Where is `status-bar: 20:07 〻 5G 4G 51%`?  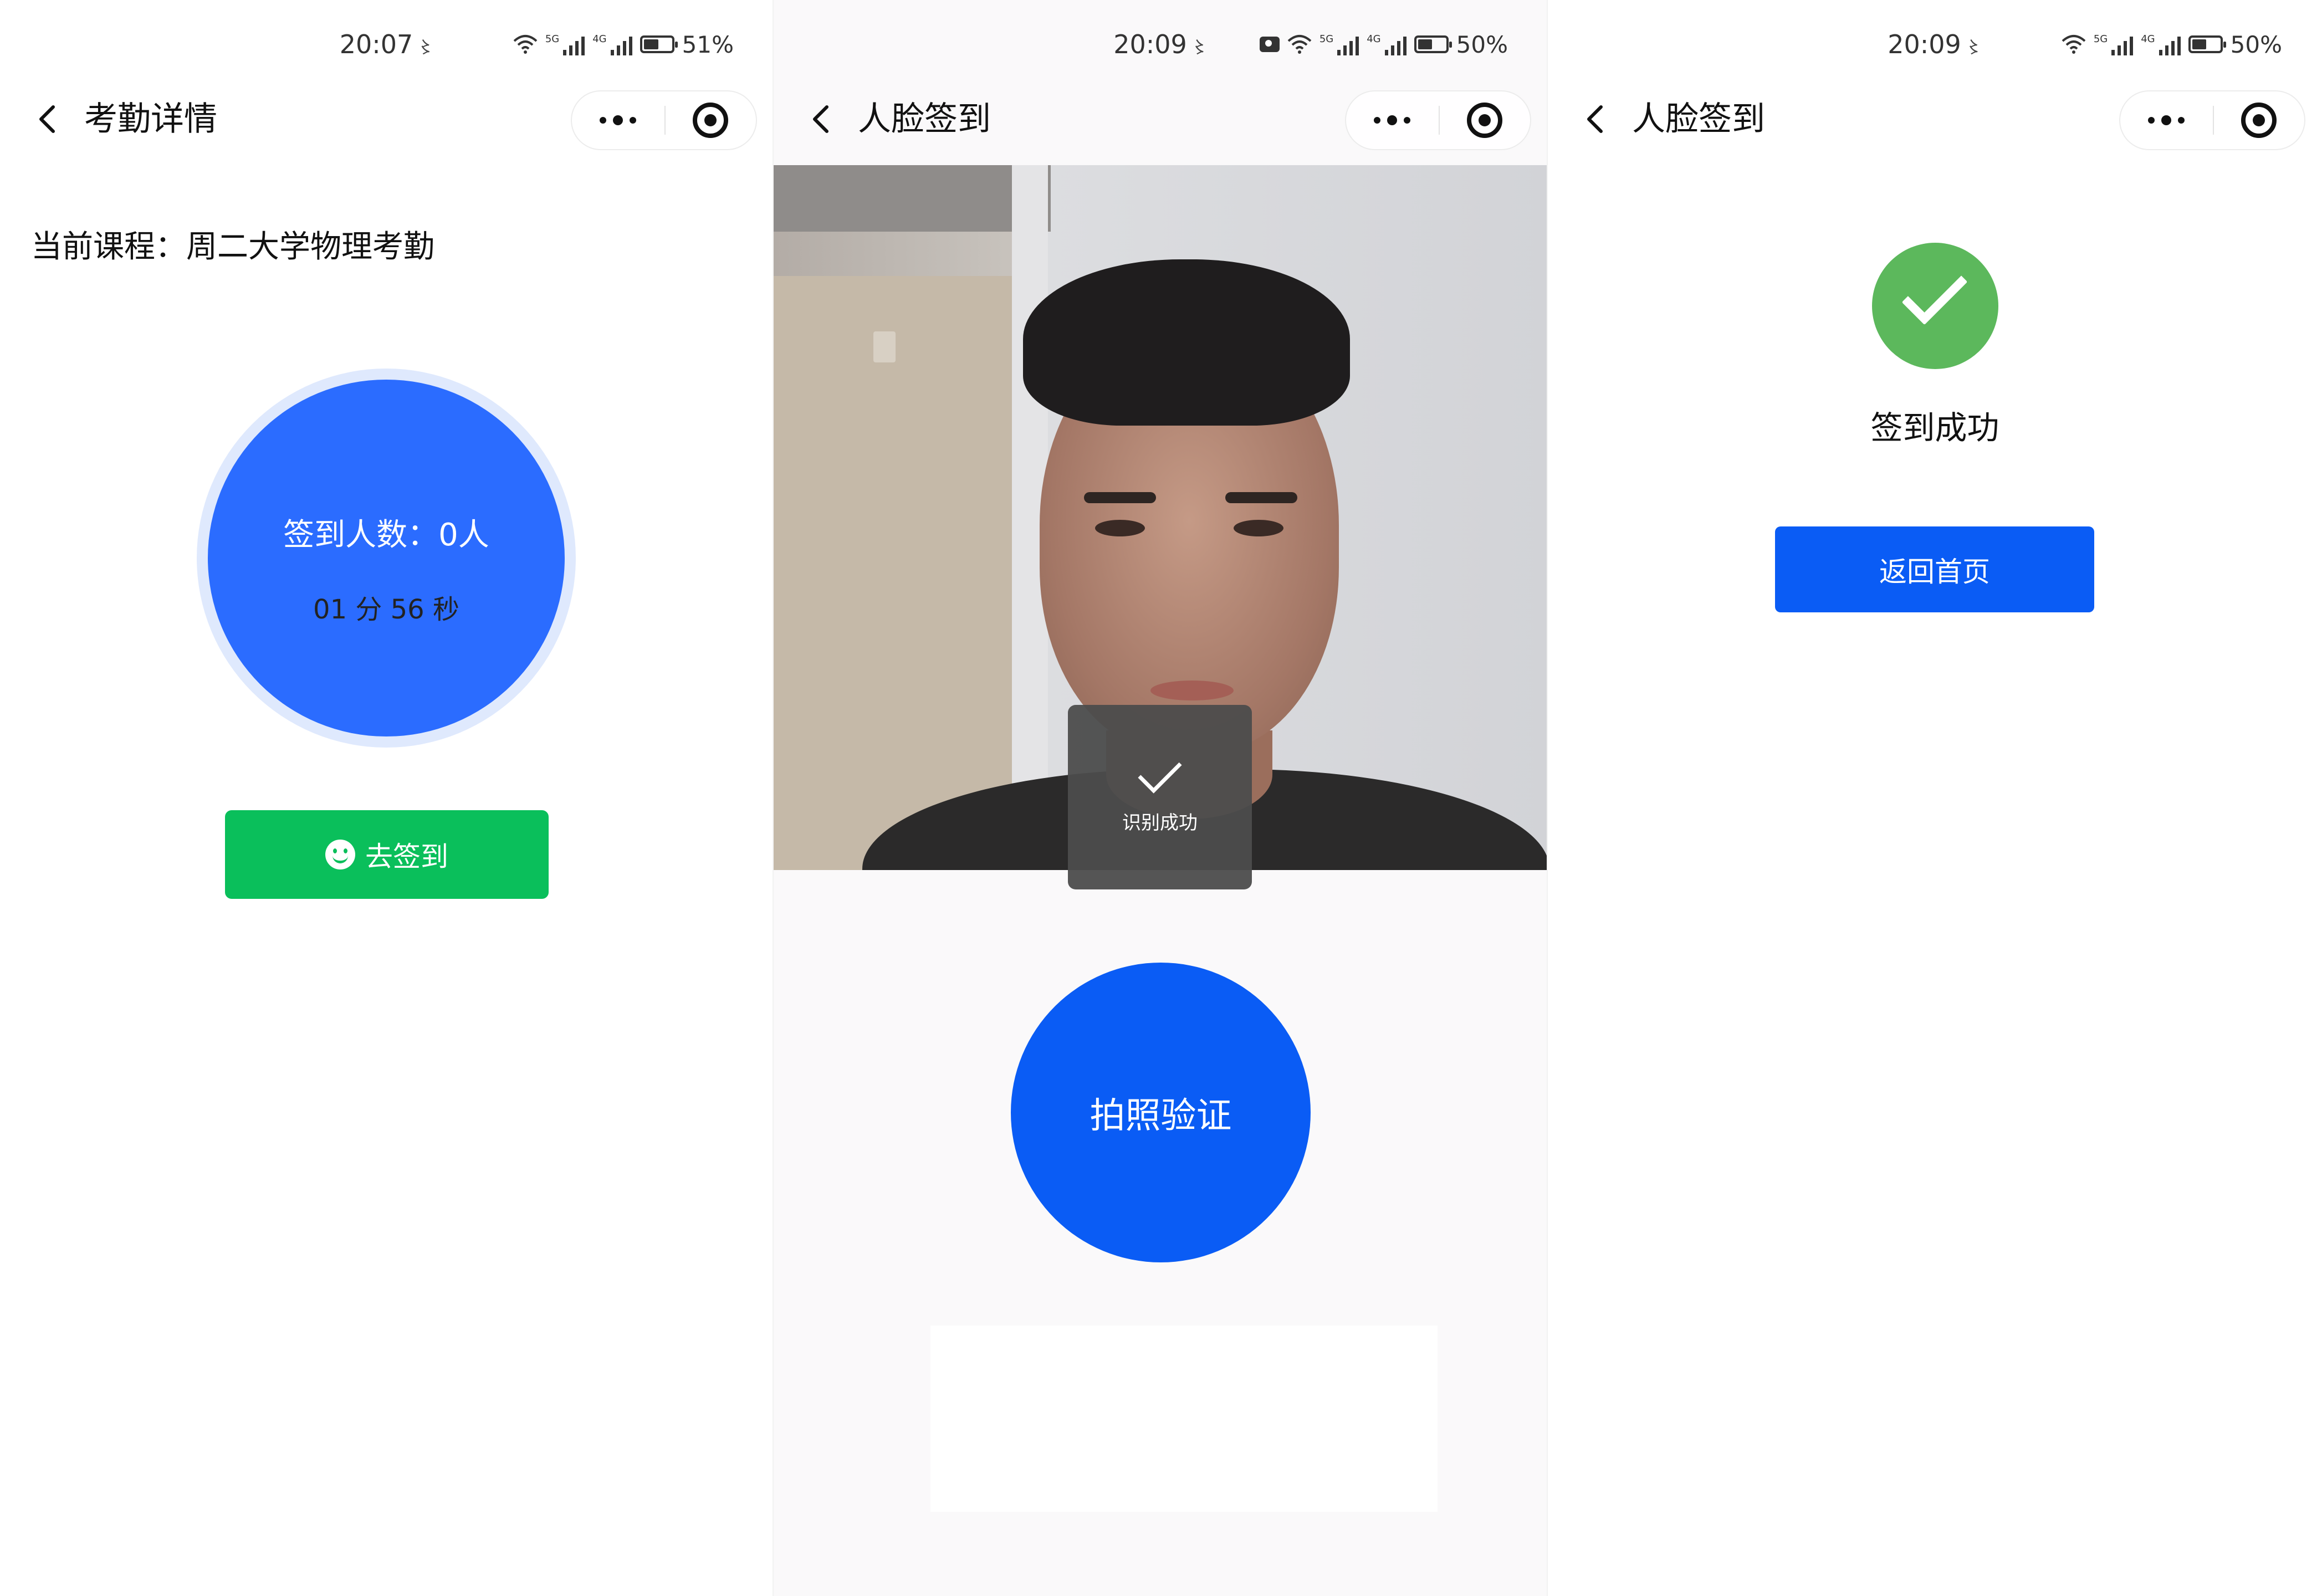 status-bar: 20:07 〻 5G 4G 51% is located at coordinates (387, 44).